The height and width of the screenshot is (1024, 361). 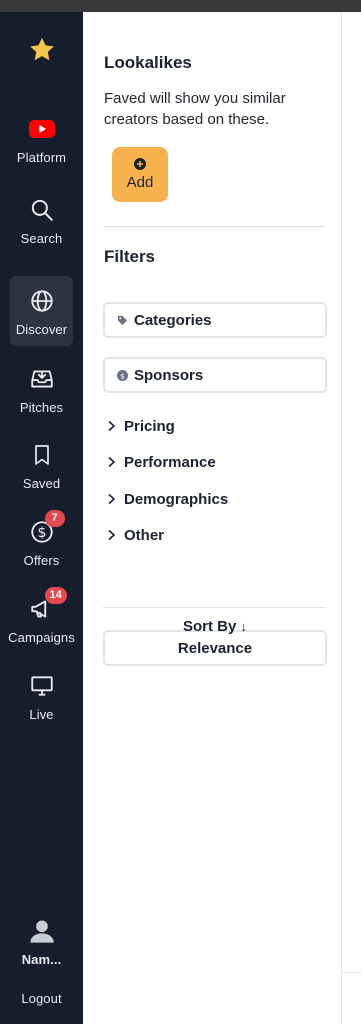 I want to click on sort-by-select: Sort By ↓ Relevance, so click(x=215, y=642).